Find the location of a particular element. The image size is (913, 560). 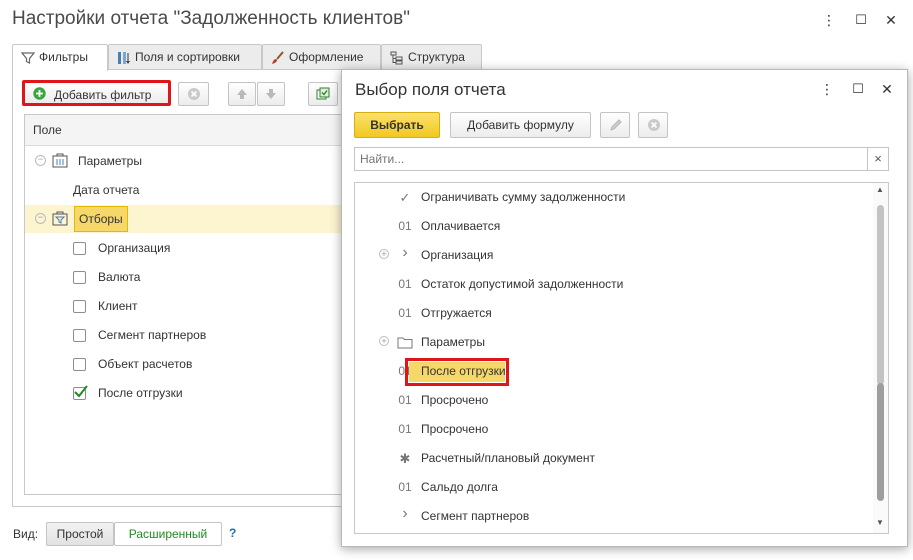

list-item: 01 Сальдо долга is located at coordinates (615, 487).